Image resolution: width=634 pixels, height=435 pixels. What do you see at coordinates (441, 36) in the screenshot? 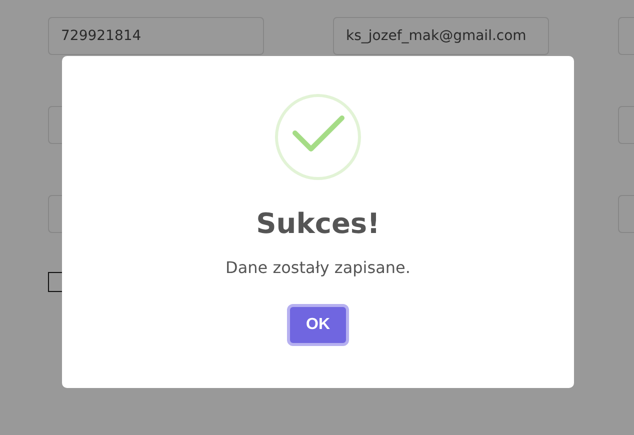
I see `email-field: ks_jozef_mak@gmail.com` at bounding box center [441, 36].